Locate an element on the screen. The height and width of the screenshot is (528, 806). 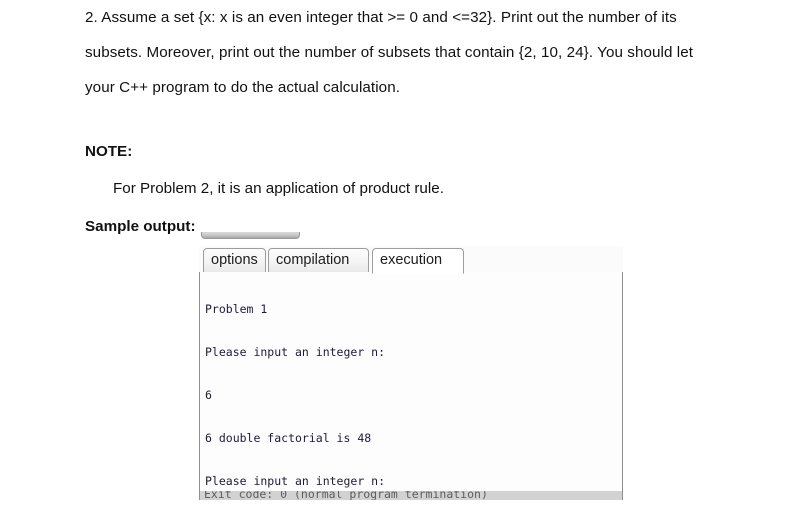
console-line: 6 is located at coordinates (208, 394).